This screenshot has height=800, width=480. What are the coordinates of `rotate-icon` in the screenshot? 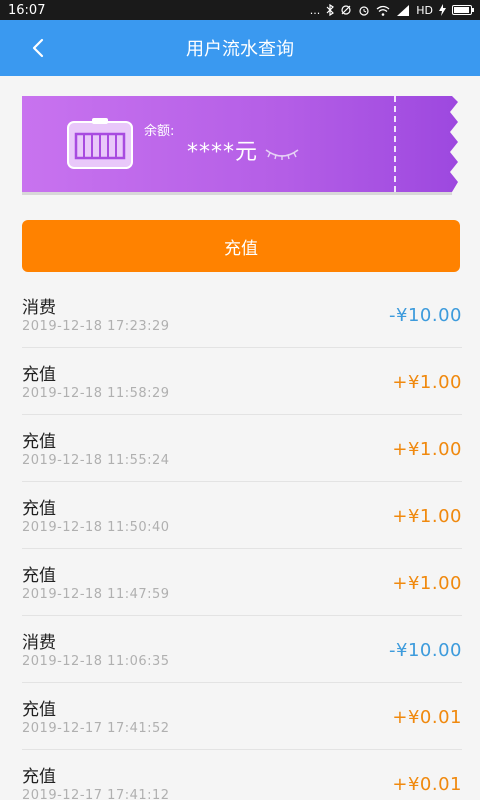 It's located at (346, 10).